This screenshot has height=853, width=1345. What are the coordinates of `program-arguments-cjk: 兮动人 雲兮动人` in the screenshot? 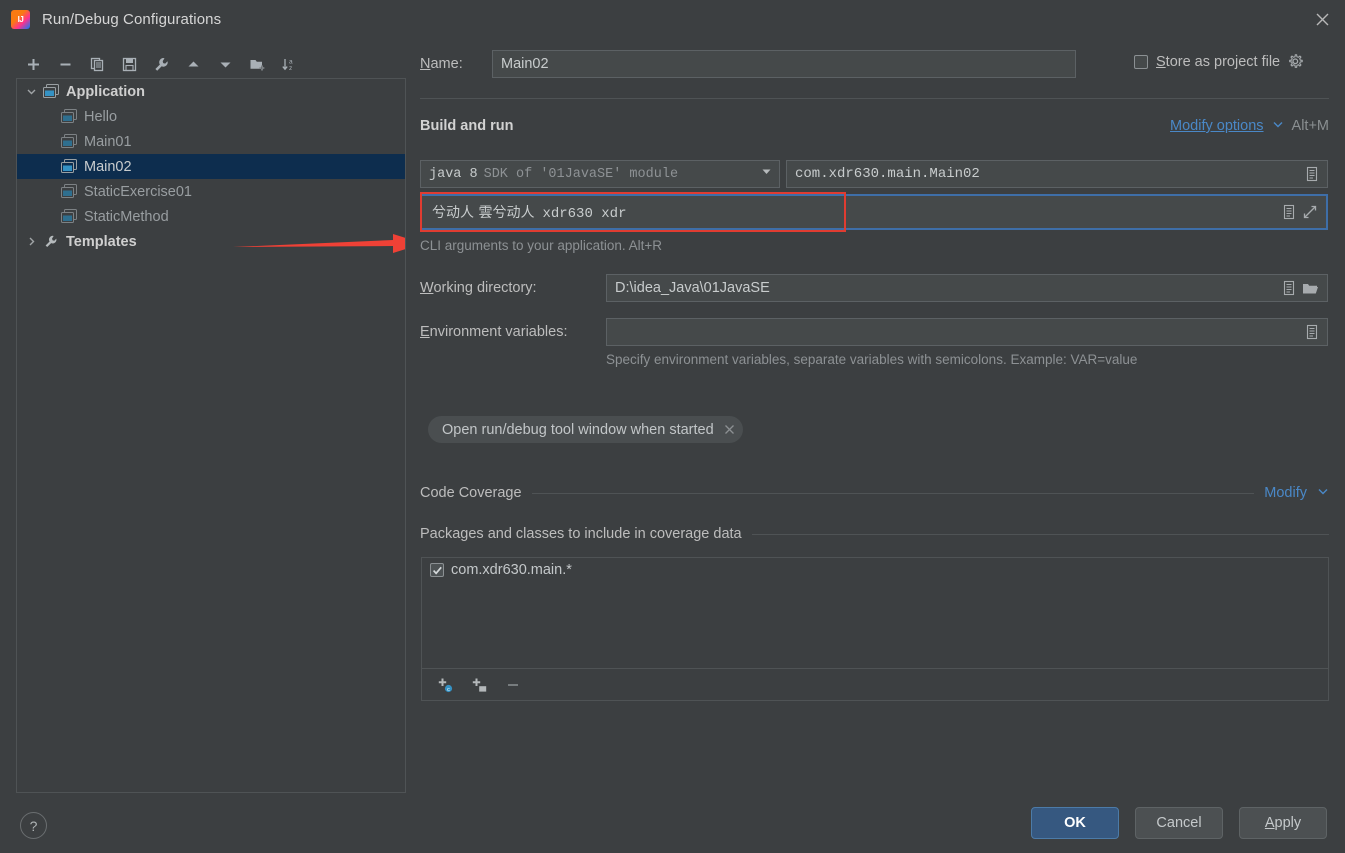 It's located at (483, 213).